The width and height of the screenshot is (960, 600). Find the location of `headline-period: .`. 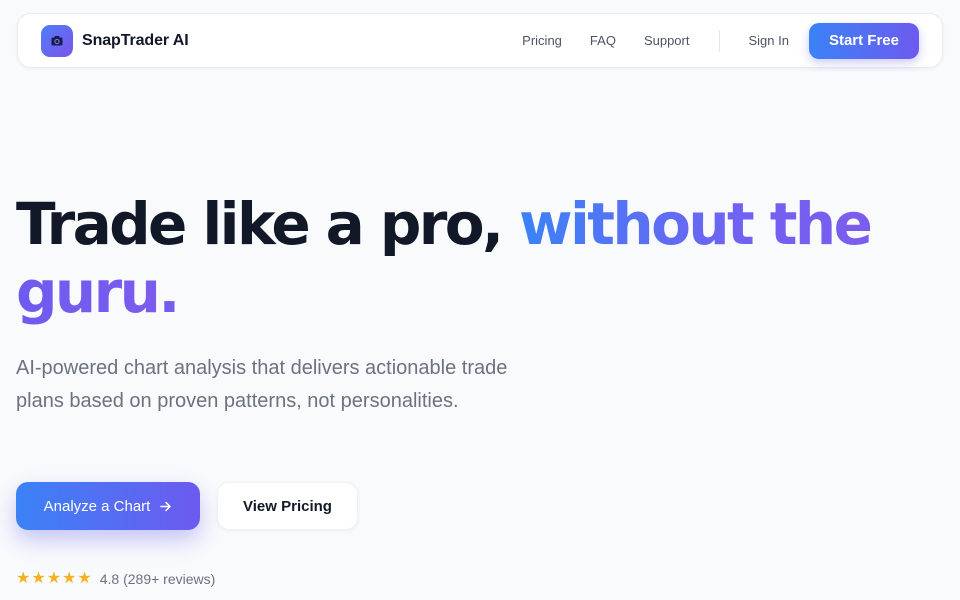

headline-period: . is located at coordinates (169, 292).